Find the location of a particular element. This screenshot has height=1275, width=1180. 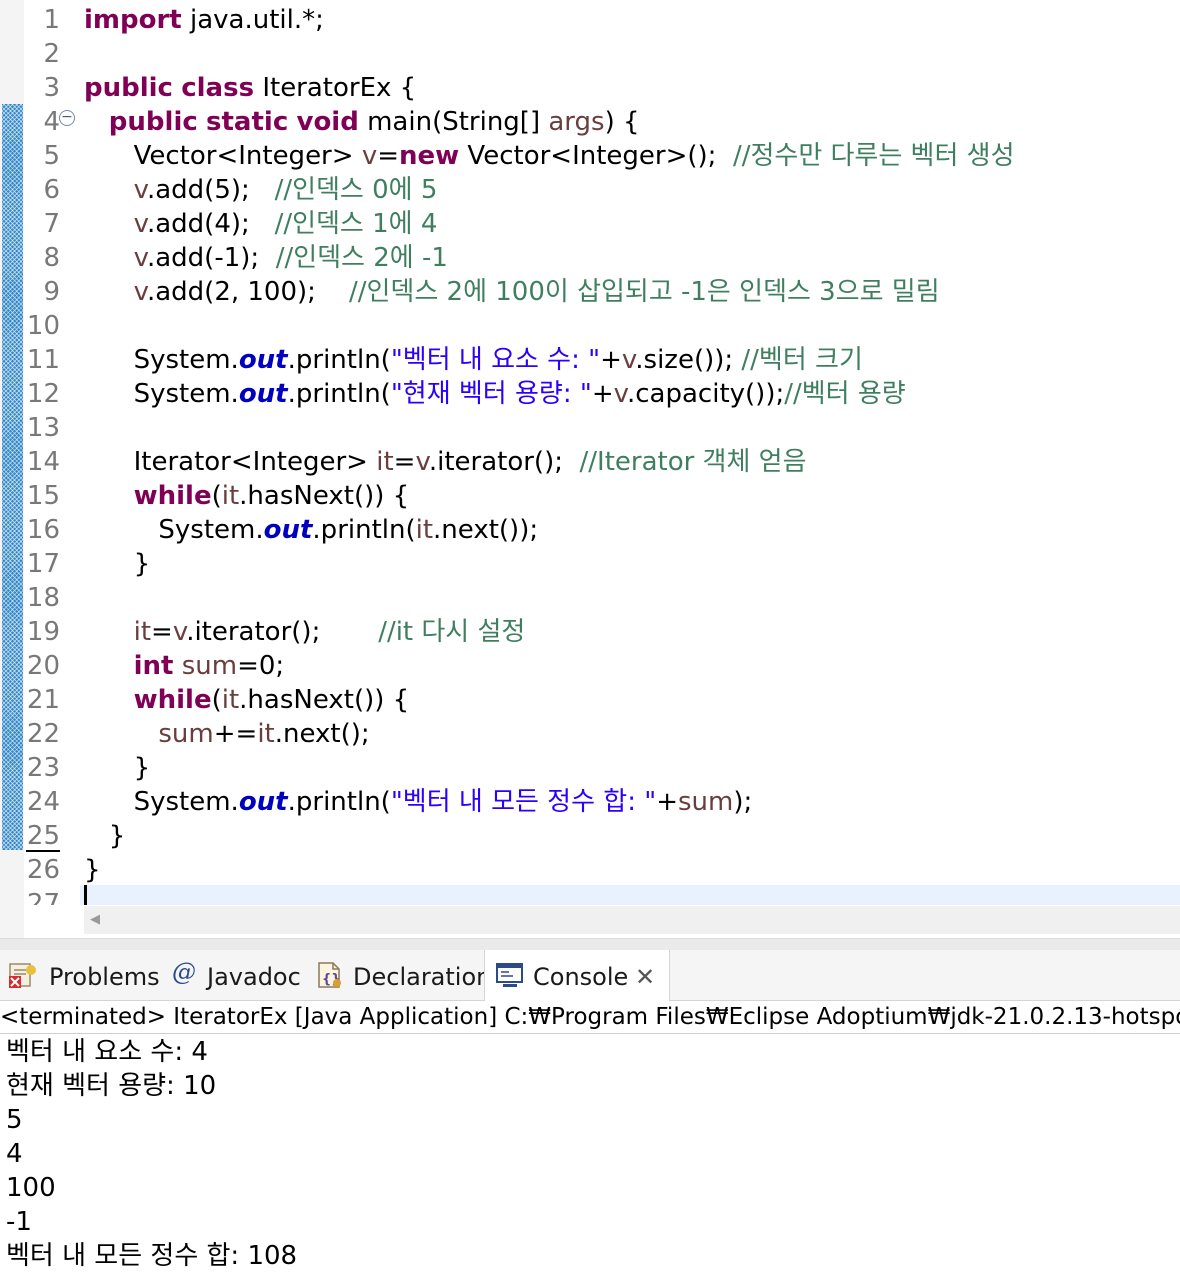

code-token: args is located at coordinates (576, 122).